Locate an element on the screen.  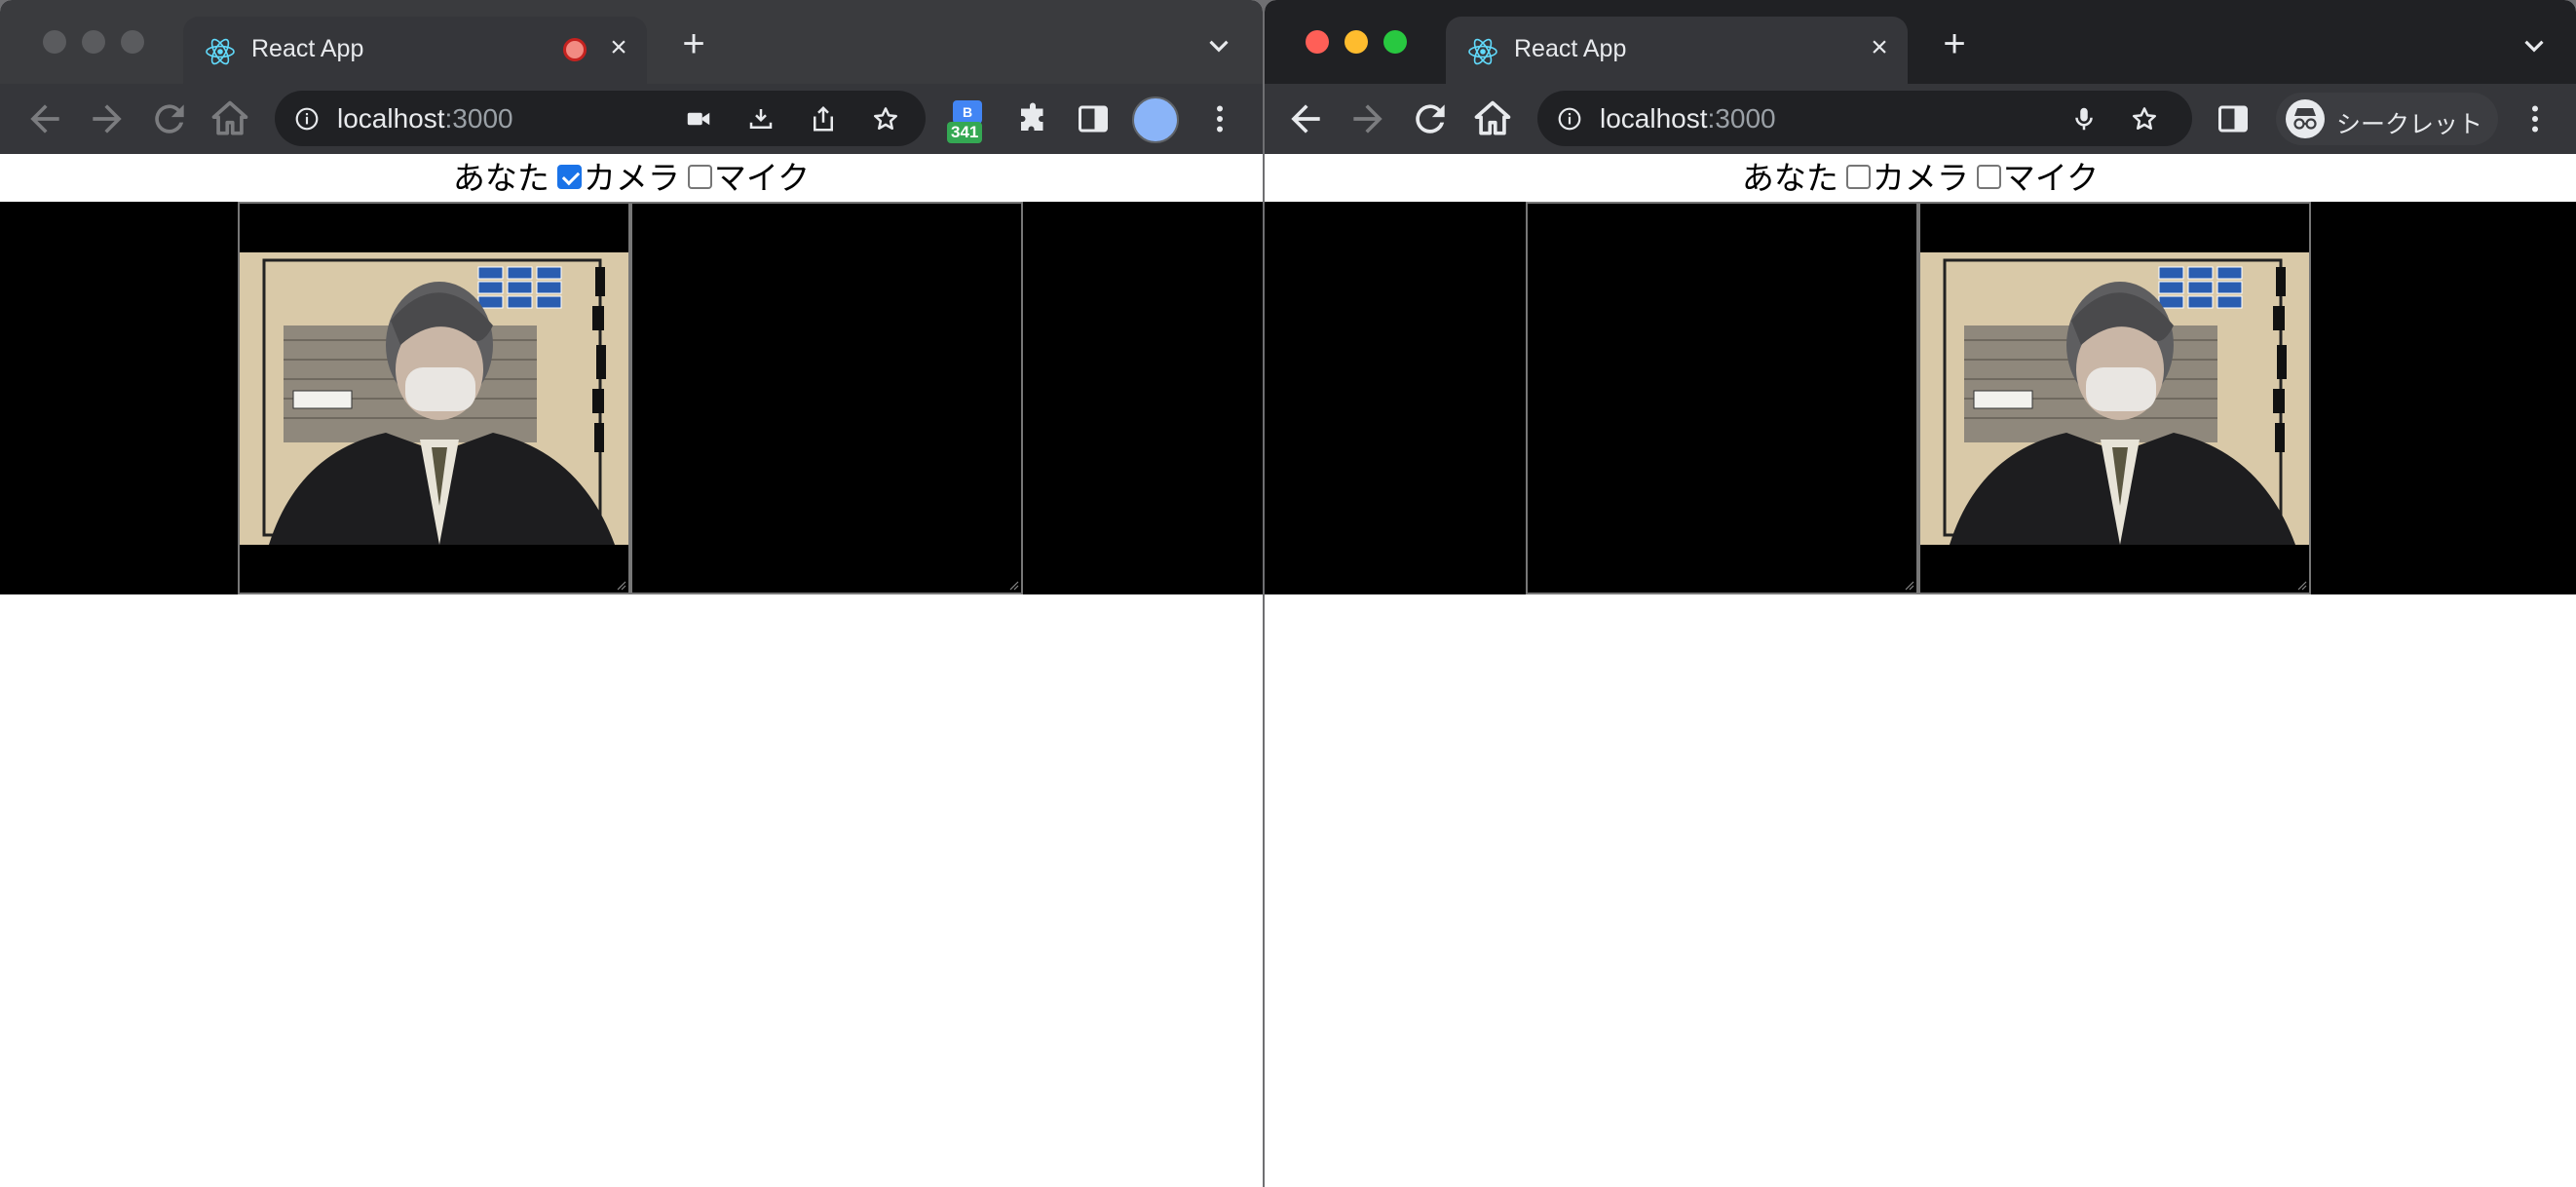
microphone-icon is located at coordinates (2084, 119).